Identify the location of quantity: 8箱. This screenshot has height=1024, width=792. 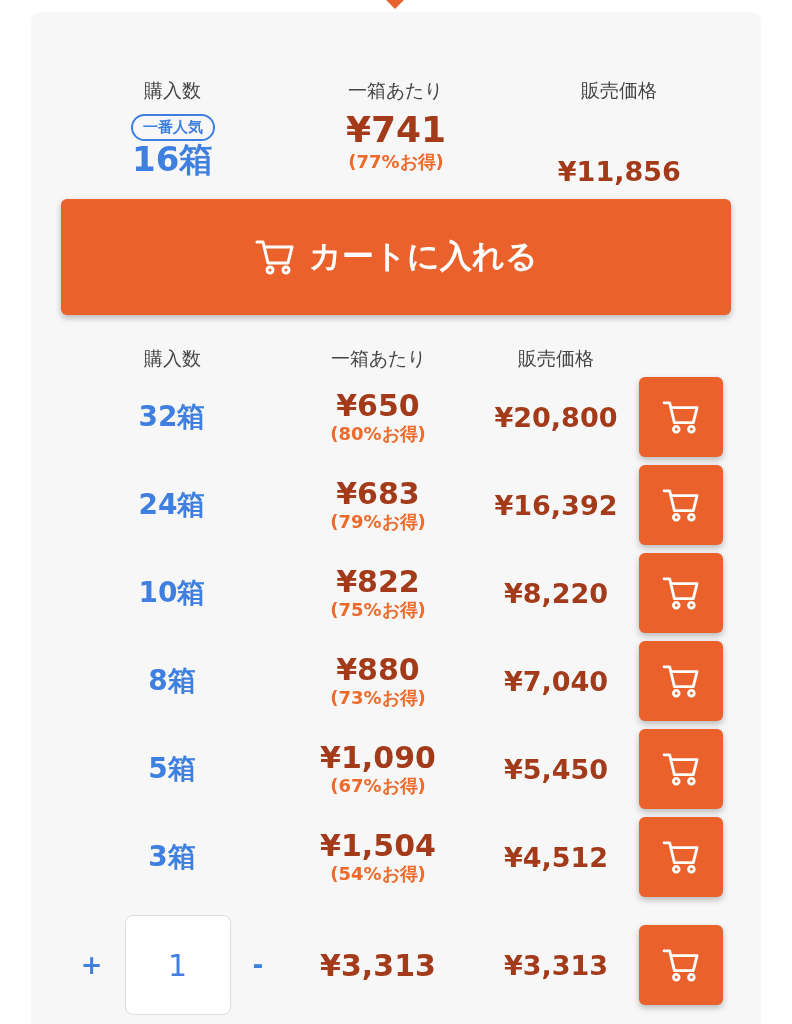
(172, 681).